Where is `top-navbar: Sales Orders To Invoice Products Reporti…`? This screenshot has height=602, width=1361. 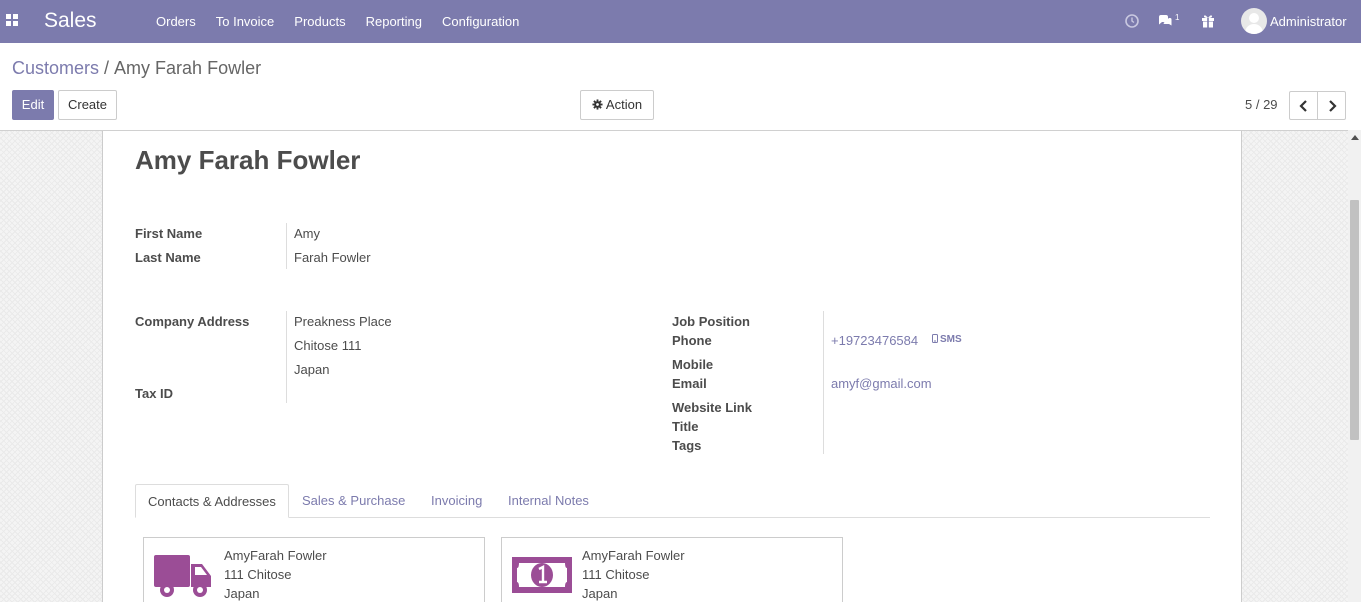
top-navbar: Sales Orders To Invoice Products Reporti… is located at coordinates (680, 21).